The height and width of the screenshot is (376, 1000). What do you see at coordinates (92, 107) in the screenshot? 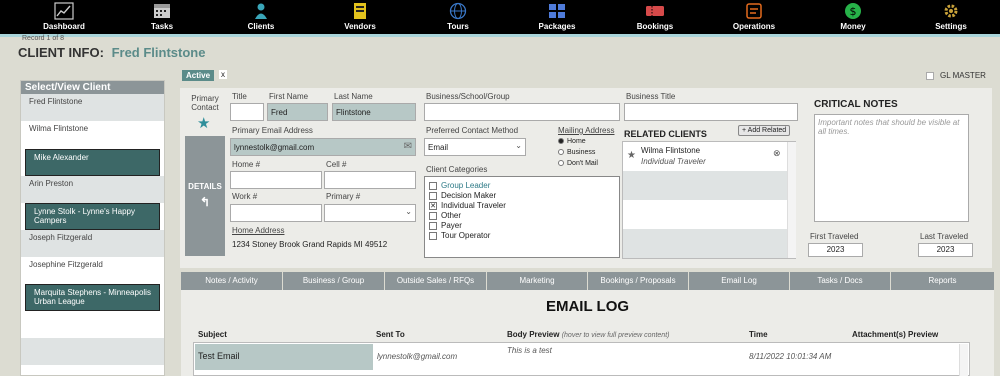
I see `client-list-item: Fred Flintstone` at bounding box center [92, 107].